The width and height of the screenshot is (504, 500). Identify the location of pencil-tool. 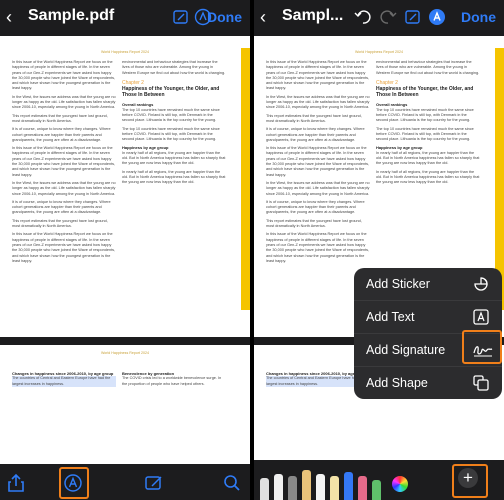
(306, 485).